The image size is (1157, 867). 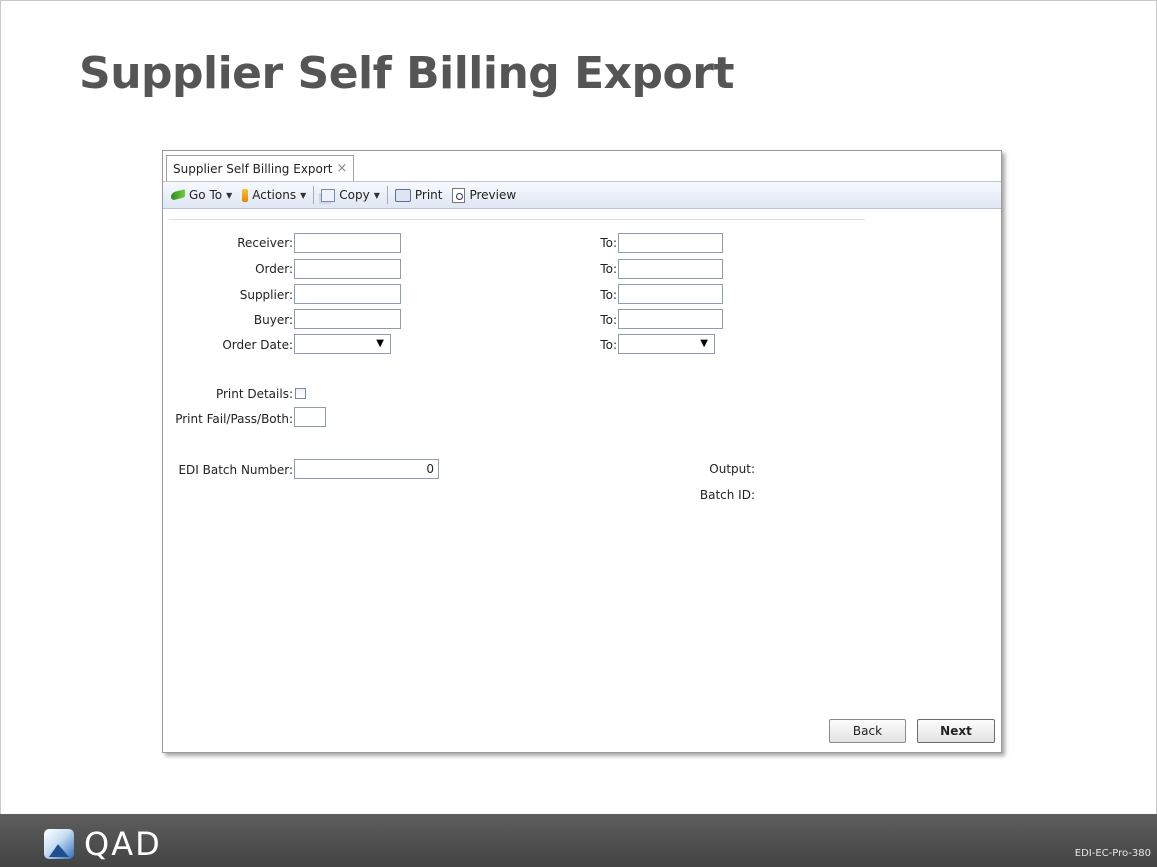 What do you see at coordinates (310, 417) in the screenshot?
I see `print-fail-pass-both-input` at bounding box center [310, 417].